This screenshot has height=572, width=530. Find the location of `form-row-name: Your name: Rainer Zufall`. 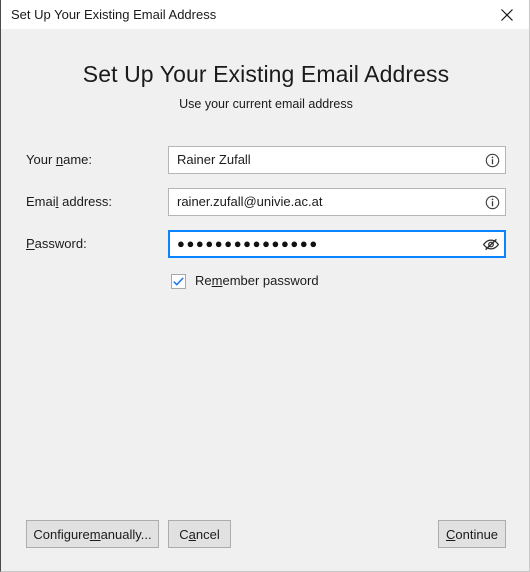

form-row-name: Your name: Rainer Zufall is located at coordinates (265, 160).